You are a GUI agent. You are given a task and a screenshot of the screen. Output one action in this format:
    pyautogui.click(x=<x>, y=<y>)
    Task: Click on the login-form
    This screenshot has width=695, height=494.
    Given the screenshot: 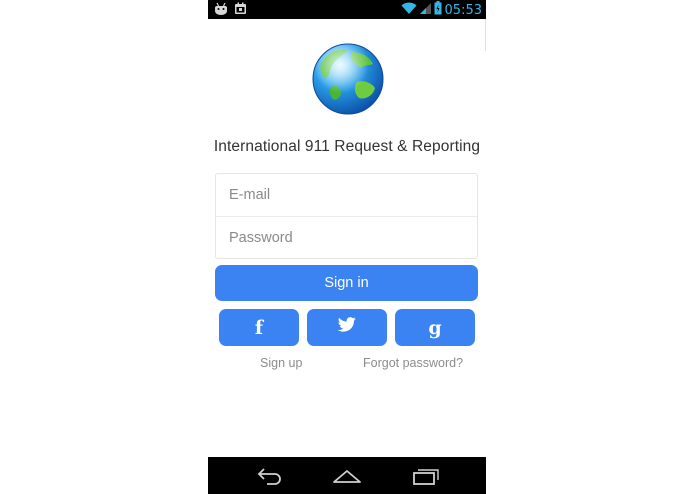 What is the action you would take?
    pyautogui.click(x=346, y=216)
    